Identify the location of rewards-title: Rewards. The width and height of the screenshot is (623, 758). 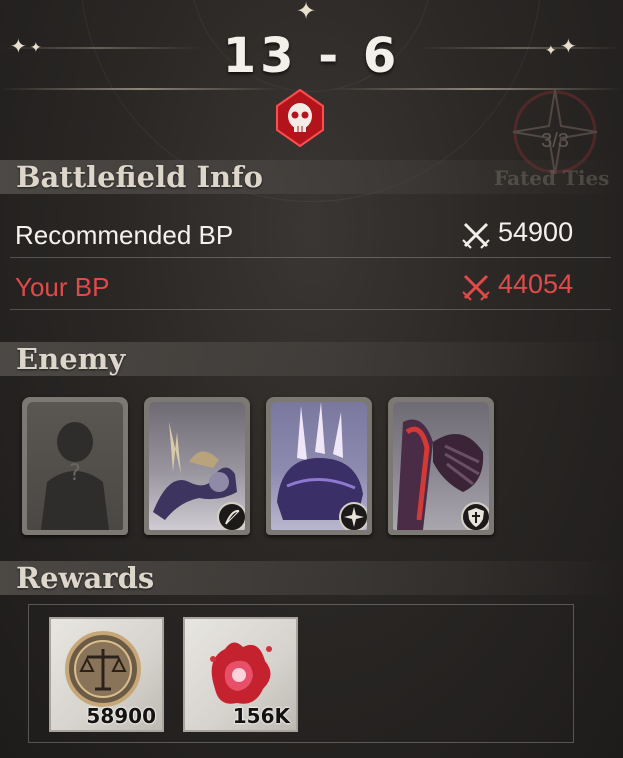
(85, 578).